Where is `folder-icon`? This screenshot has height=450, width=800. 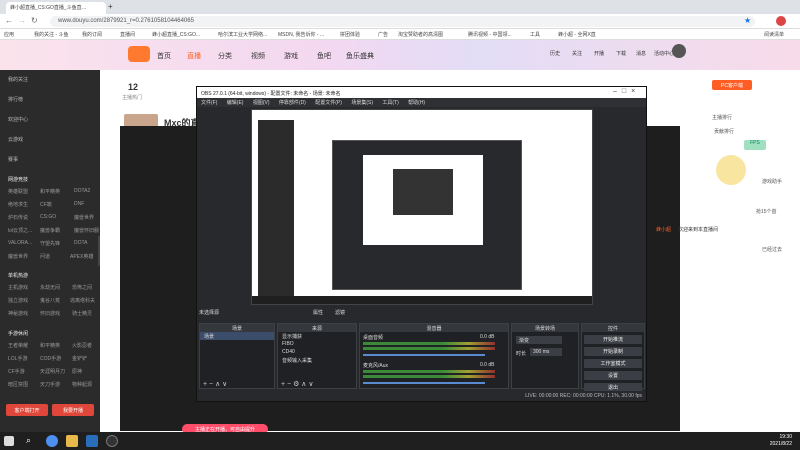 folder-icon is located at coordinates (72, 441).